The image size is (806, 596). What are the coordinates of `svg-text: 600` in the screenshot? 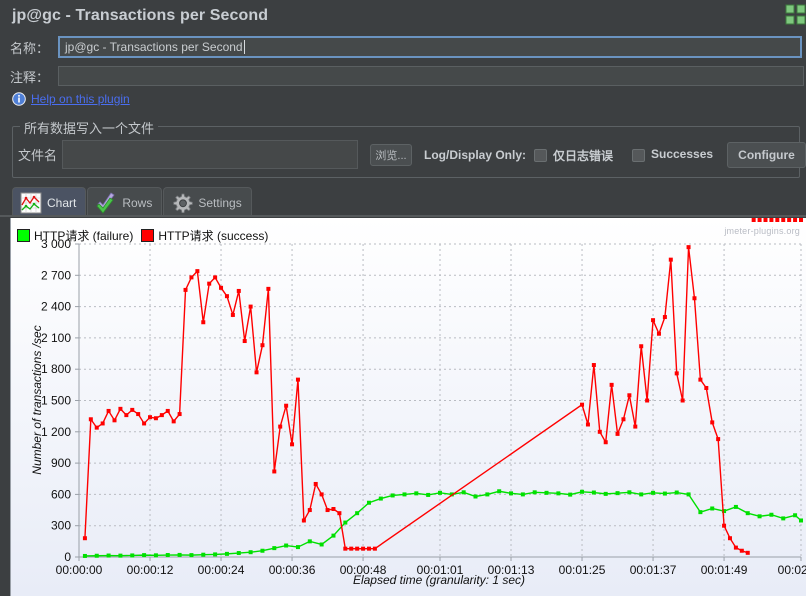 It's located at (61, 494).